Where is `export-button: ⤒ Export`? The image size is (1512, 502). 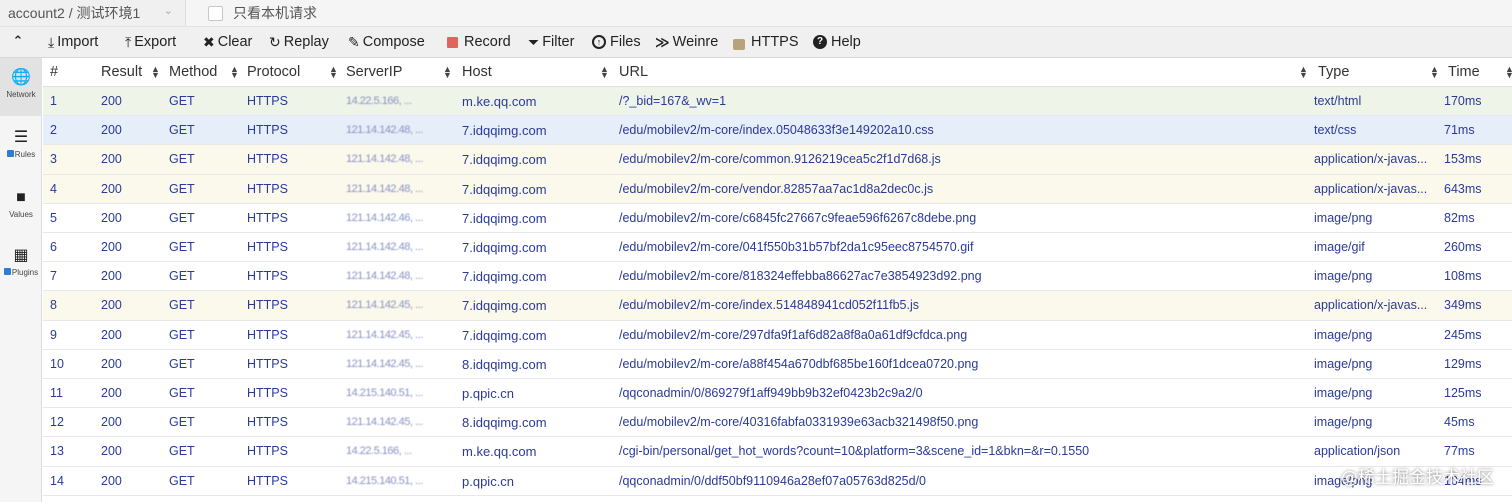
export-button: ⤒ Export is located at coordinates (150, 42).